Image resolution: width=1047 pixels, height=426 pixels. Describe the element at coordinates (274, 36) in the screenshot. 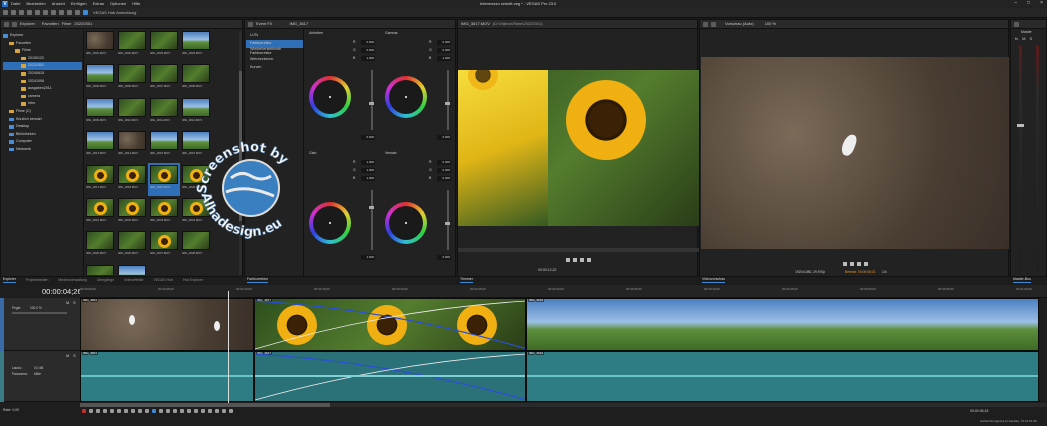

I see `fx-list-item: LUTs` at that location.